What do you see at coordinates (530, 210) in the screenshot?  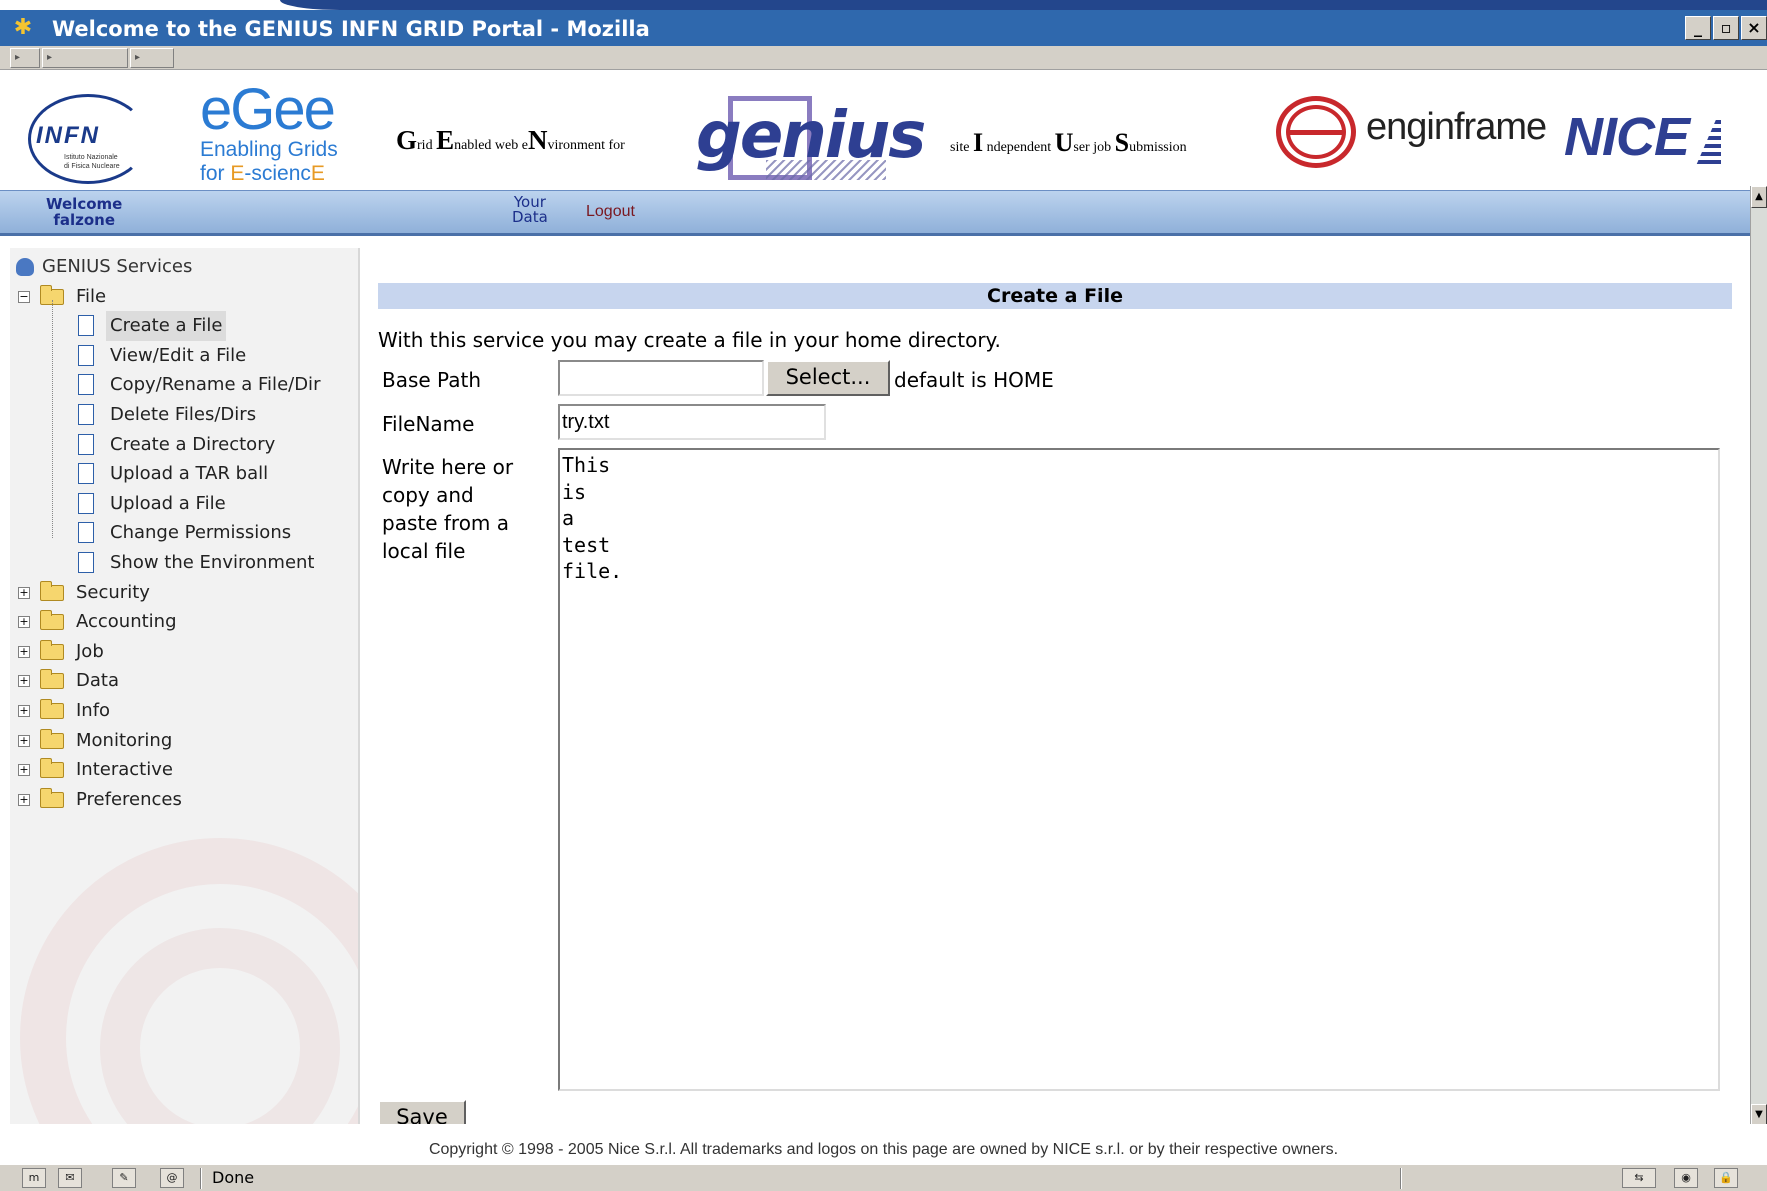 I see `your-data-link: Your Data` at bounding box center [530, 210].